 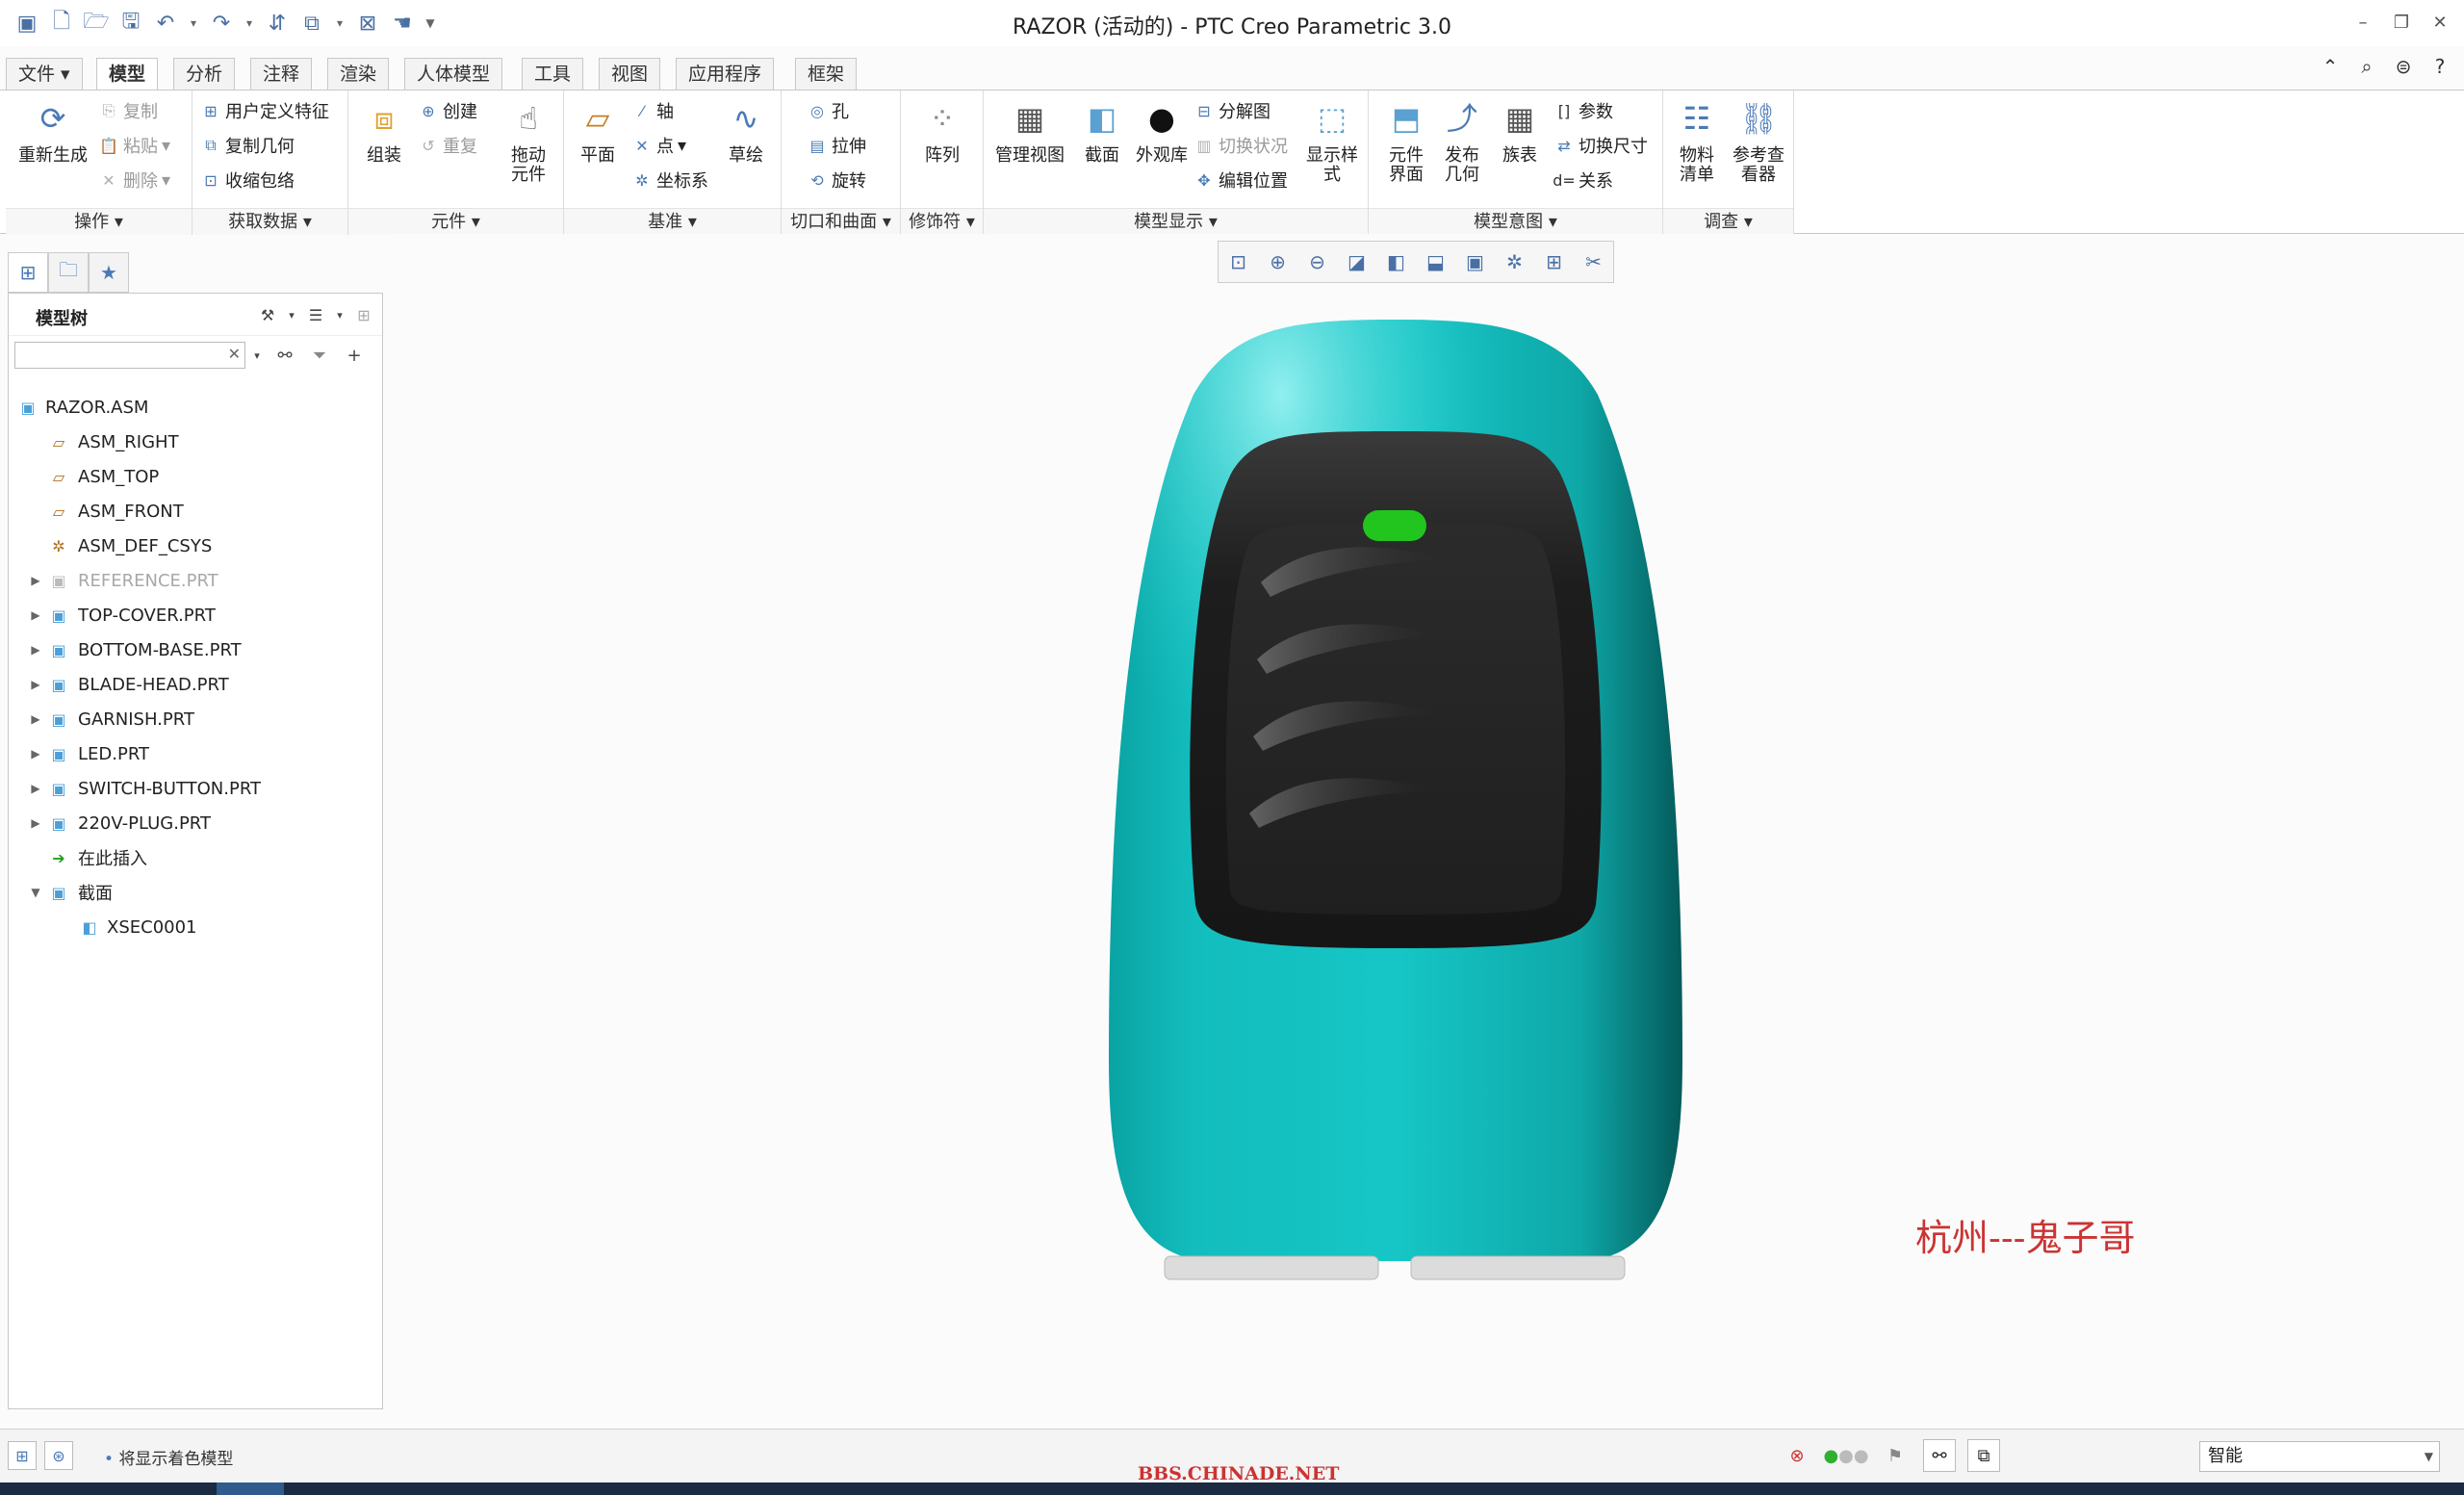 What do you see at coordinates (942, 221) in the screenshot?
I see `group-label-modifiers: 修饰符 ▾` at bounding box center [942, 221].